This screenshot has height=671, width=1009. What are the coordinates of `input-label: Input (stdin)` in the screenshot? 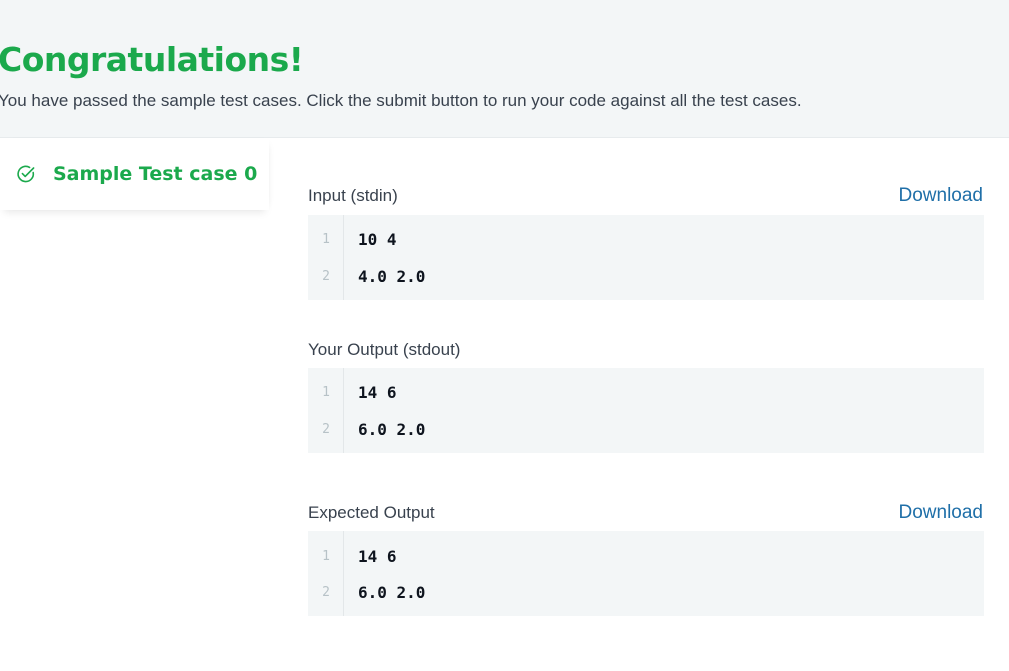 It's located at (353, 195).